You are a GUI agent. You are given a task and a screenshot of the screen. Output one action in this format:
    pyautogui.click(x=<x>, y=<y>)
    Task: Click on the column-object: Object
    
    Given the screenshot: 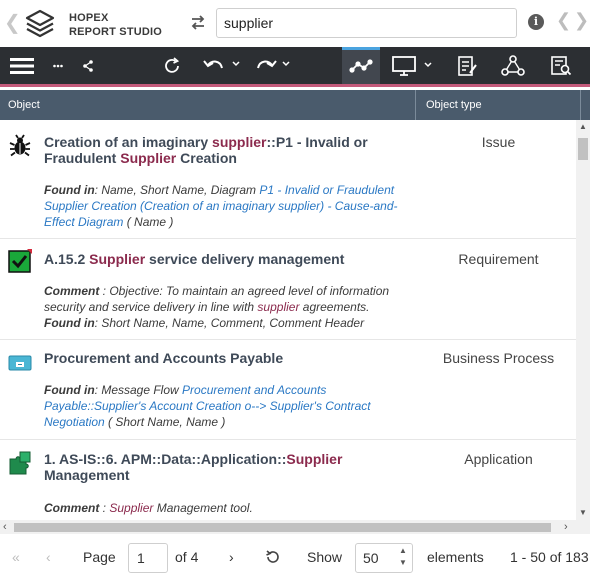 What is the action you would take?
    pyautogui.click(x=24, y=105)
    